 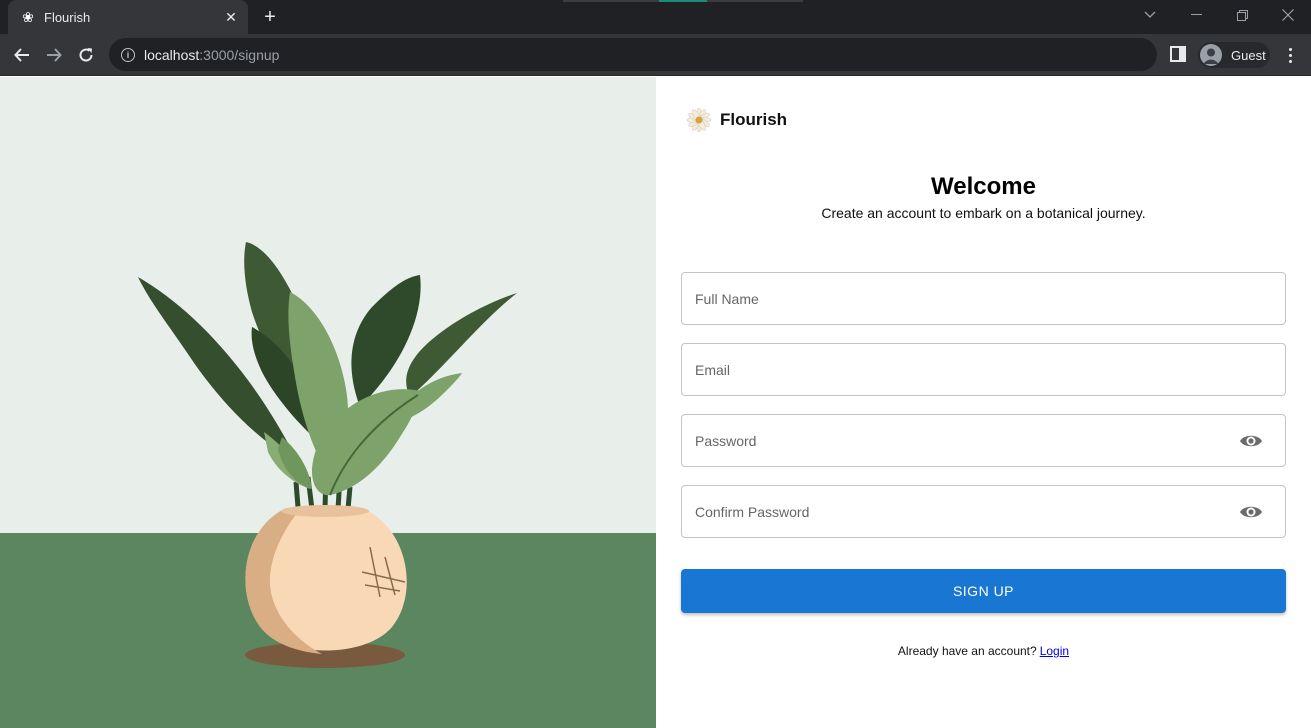 I want to click on login-prompt: Already have an account? Login, so click(x=983, y=651).